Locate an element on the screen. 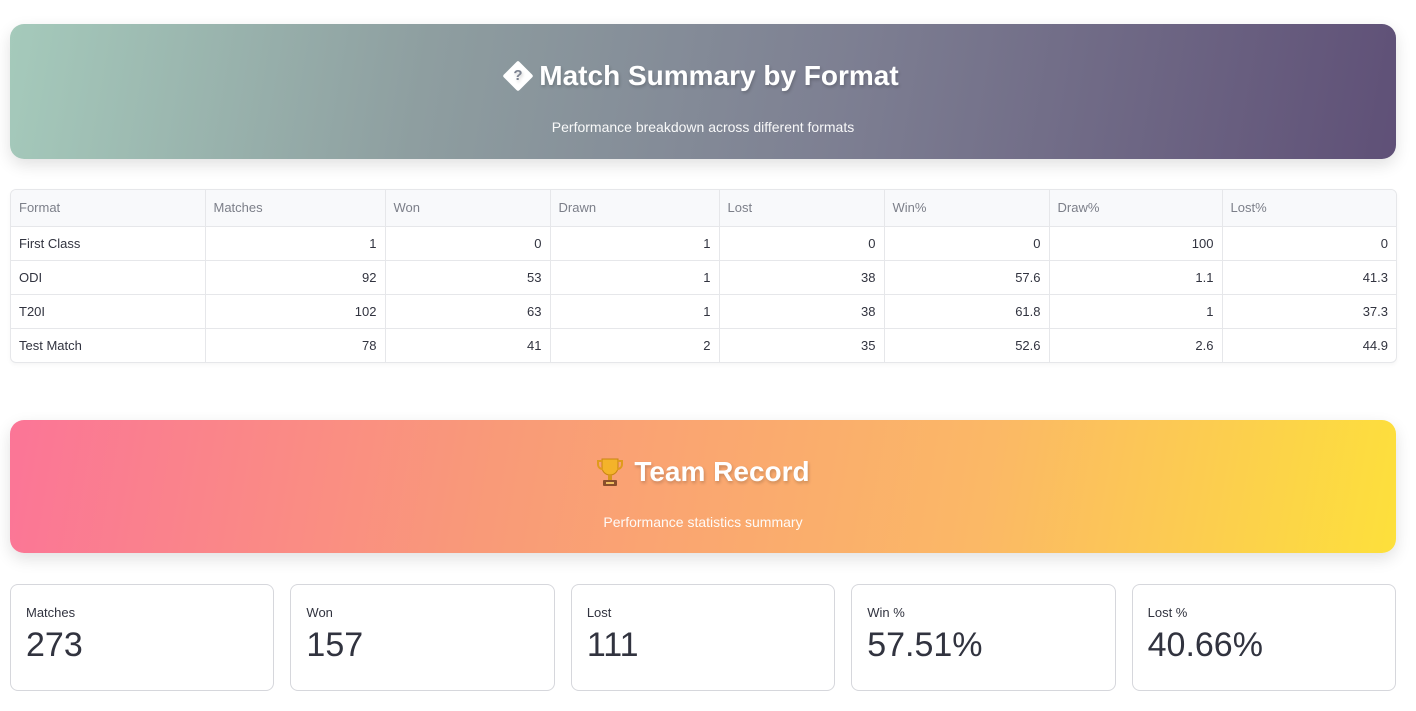 This screenshot has width=1416, height=711. table-cell: 2.6 is located at coordinates (1136, 345).